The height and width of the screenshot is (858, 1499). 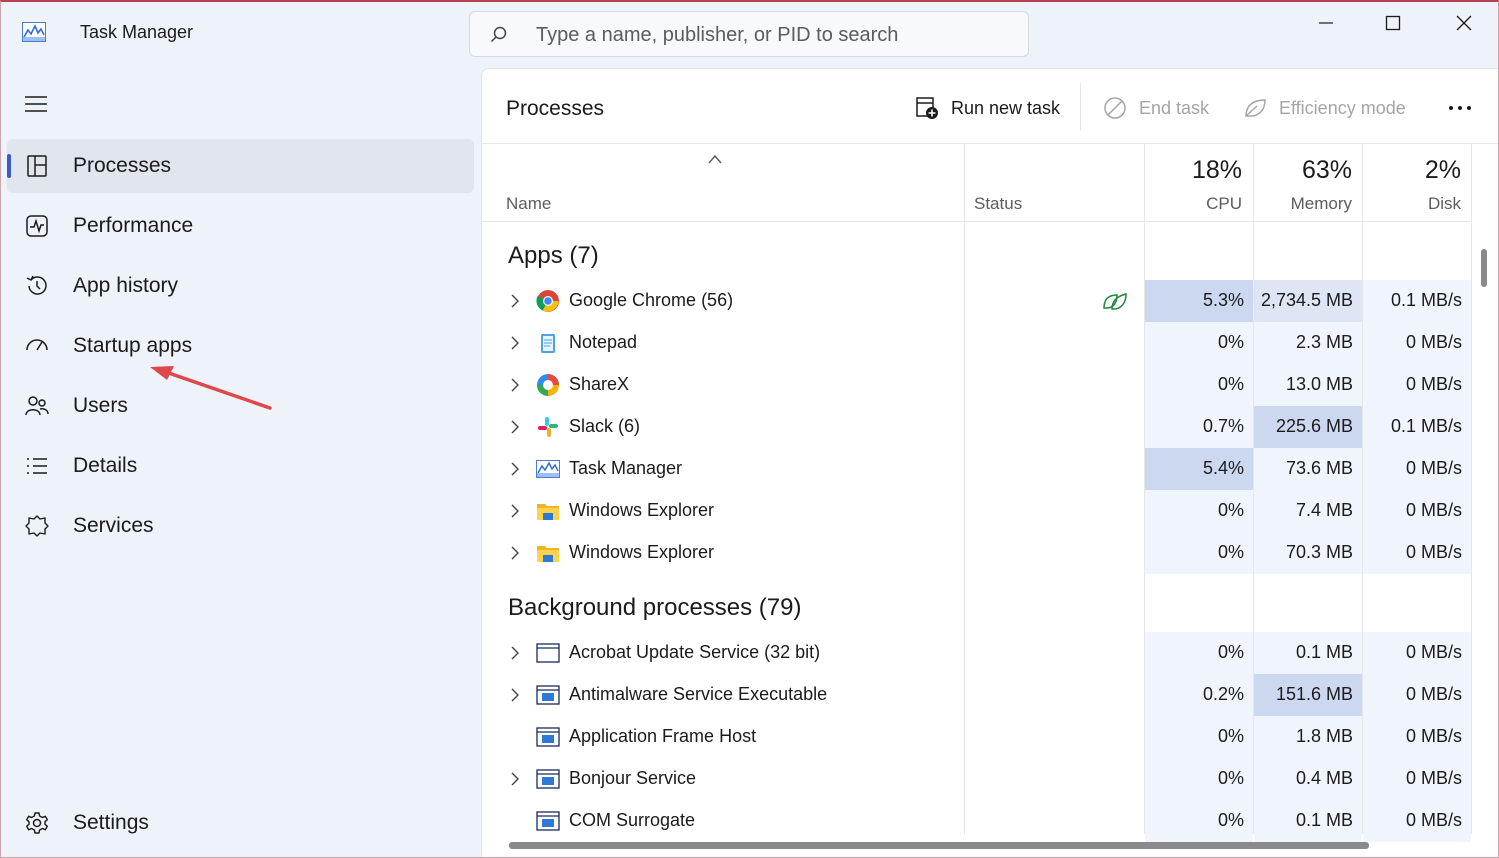 I want to click on memory-cell: 70.3 MB, so click(x=1308, y=553).